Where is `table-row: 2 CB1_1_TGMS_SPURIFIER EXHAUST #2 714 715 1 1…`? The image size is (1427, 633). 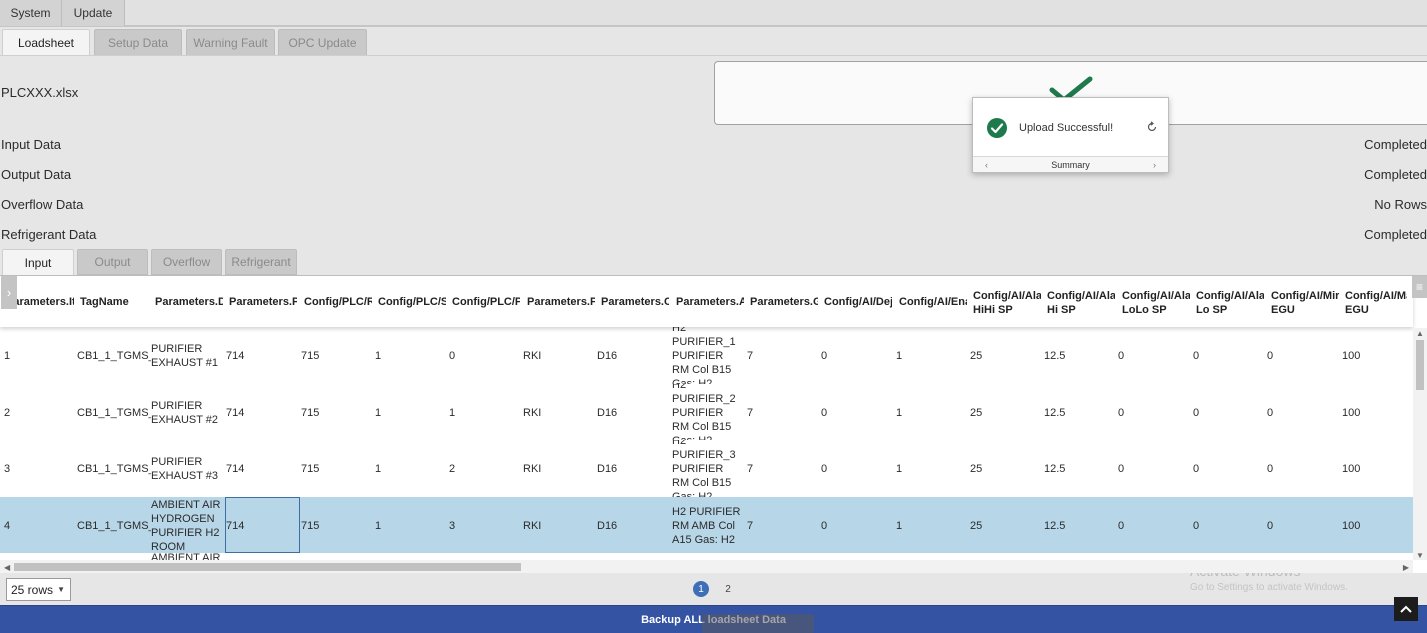
table-row: 2 CB1_1_TGMS_SPURIFIER EXHAUST #2 714 715 1 1… is located at coordinates (706, 412).